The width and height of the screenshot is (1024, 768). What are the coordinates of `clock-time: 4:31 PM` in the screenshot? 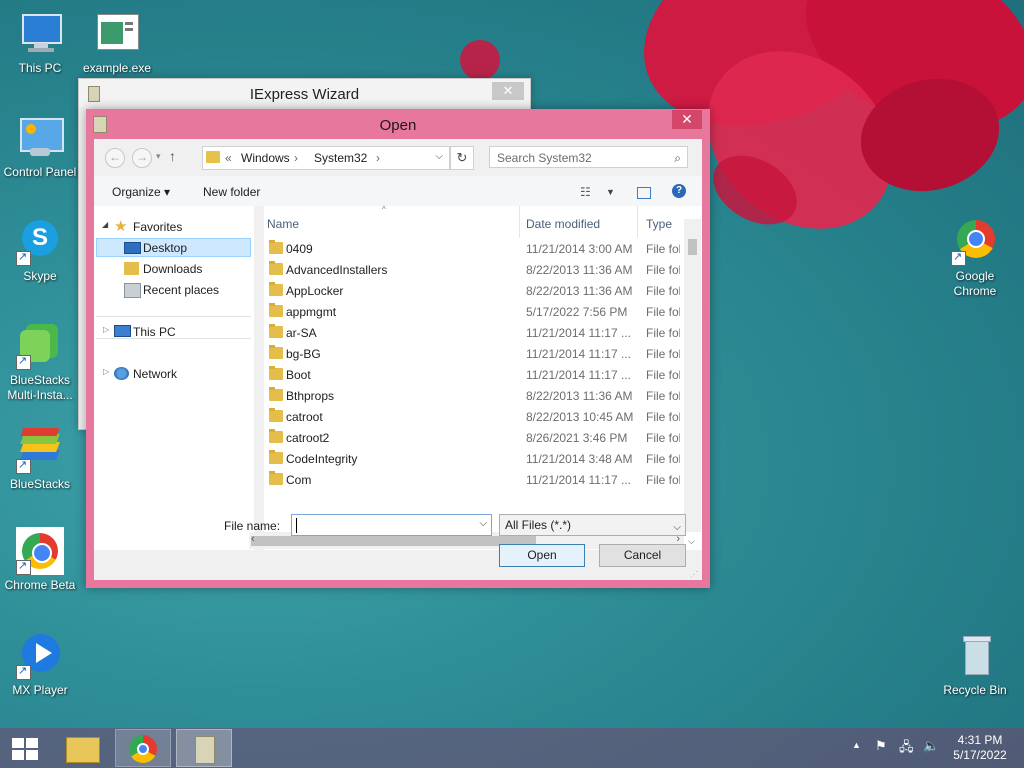 It's located at (980, 740).